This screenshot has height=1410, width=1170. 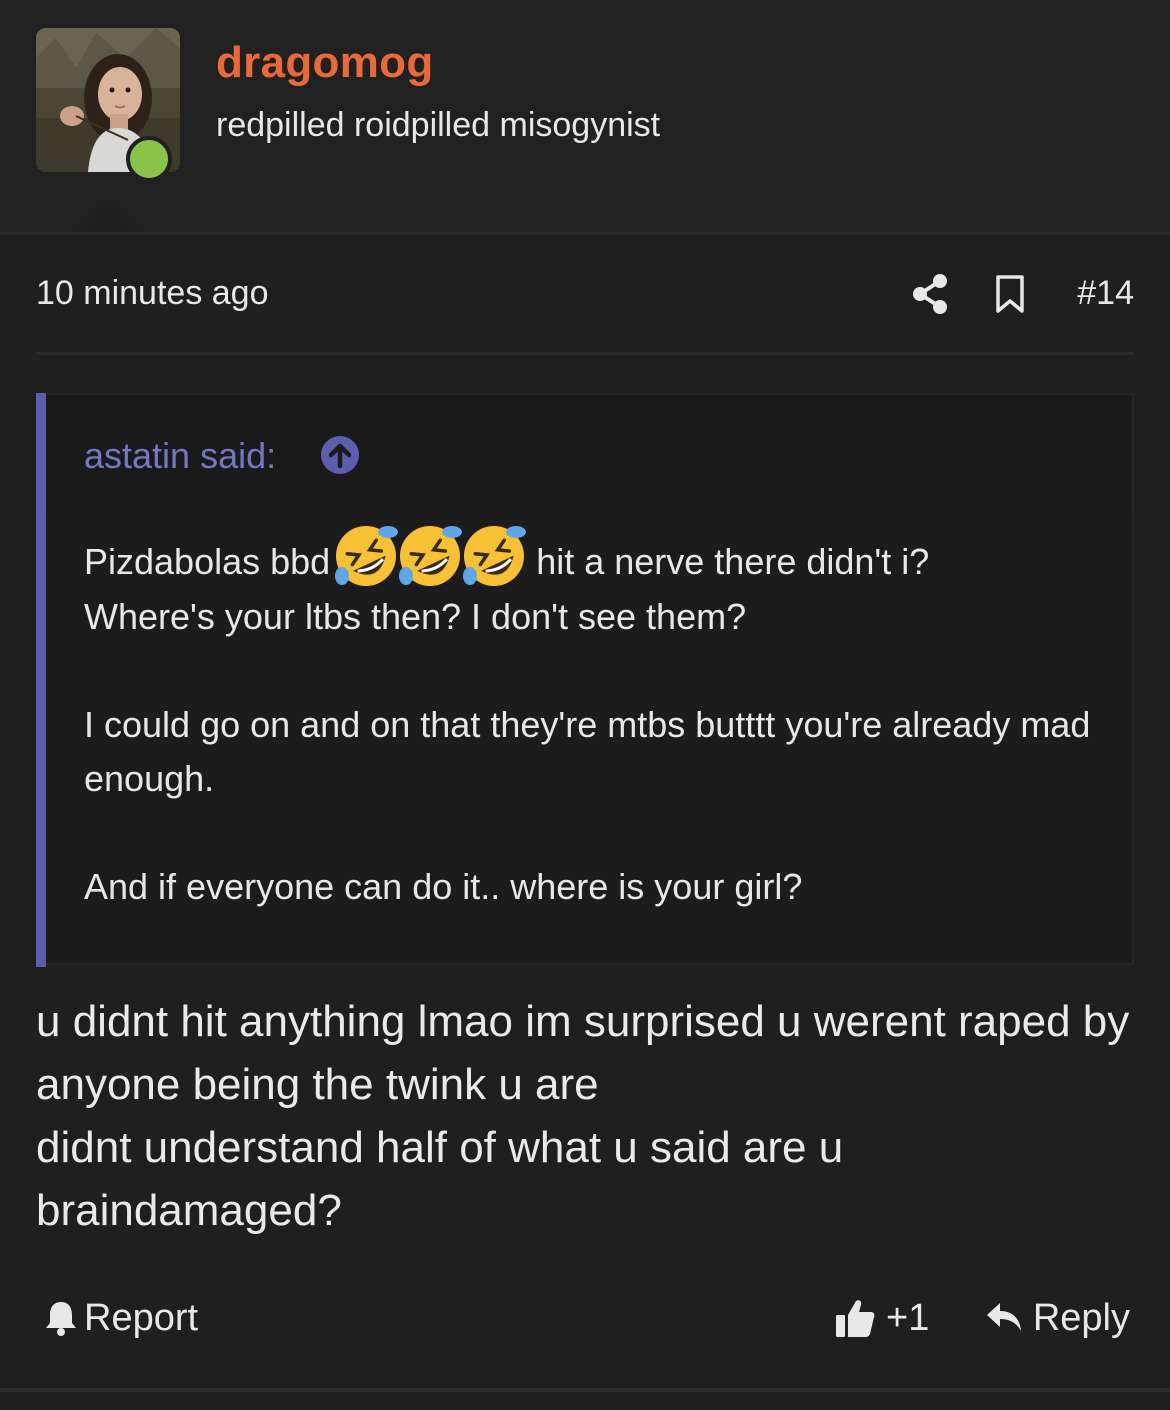 I want to click on report-label: Report, so click(x=141, y=1317).